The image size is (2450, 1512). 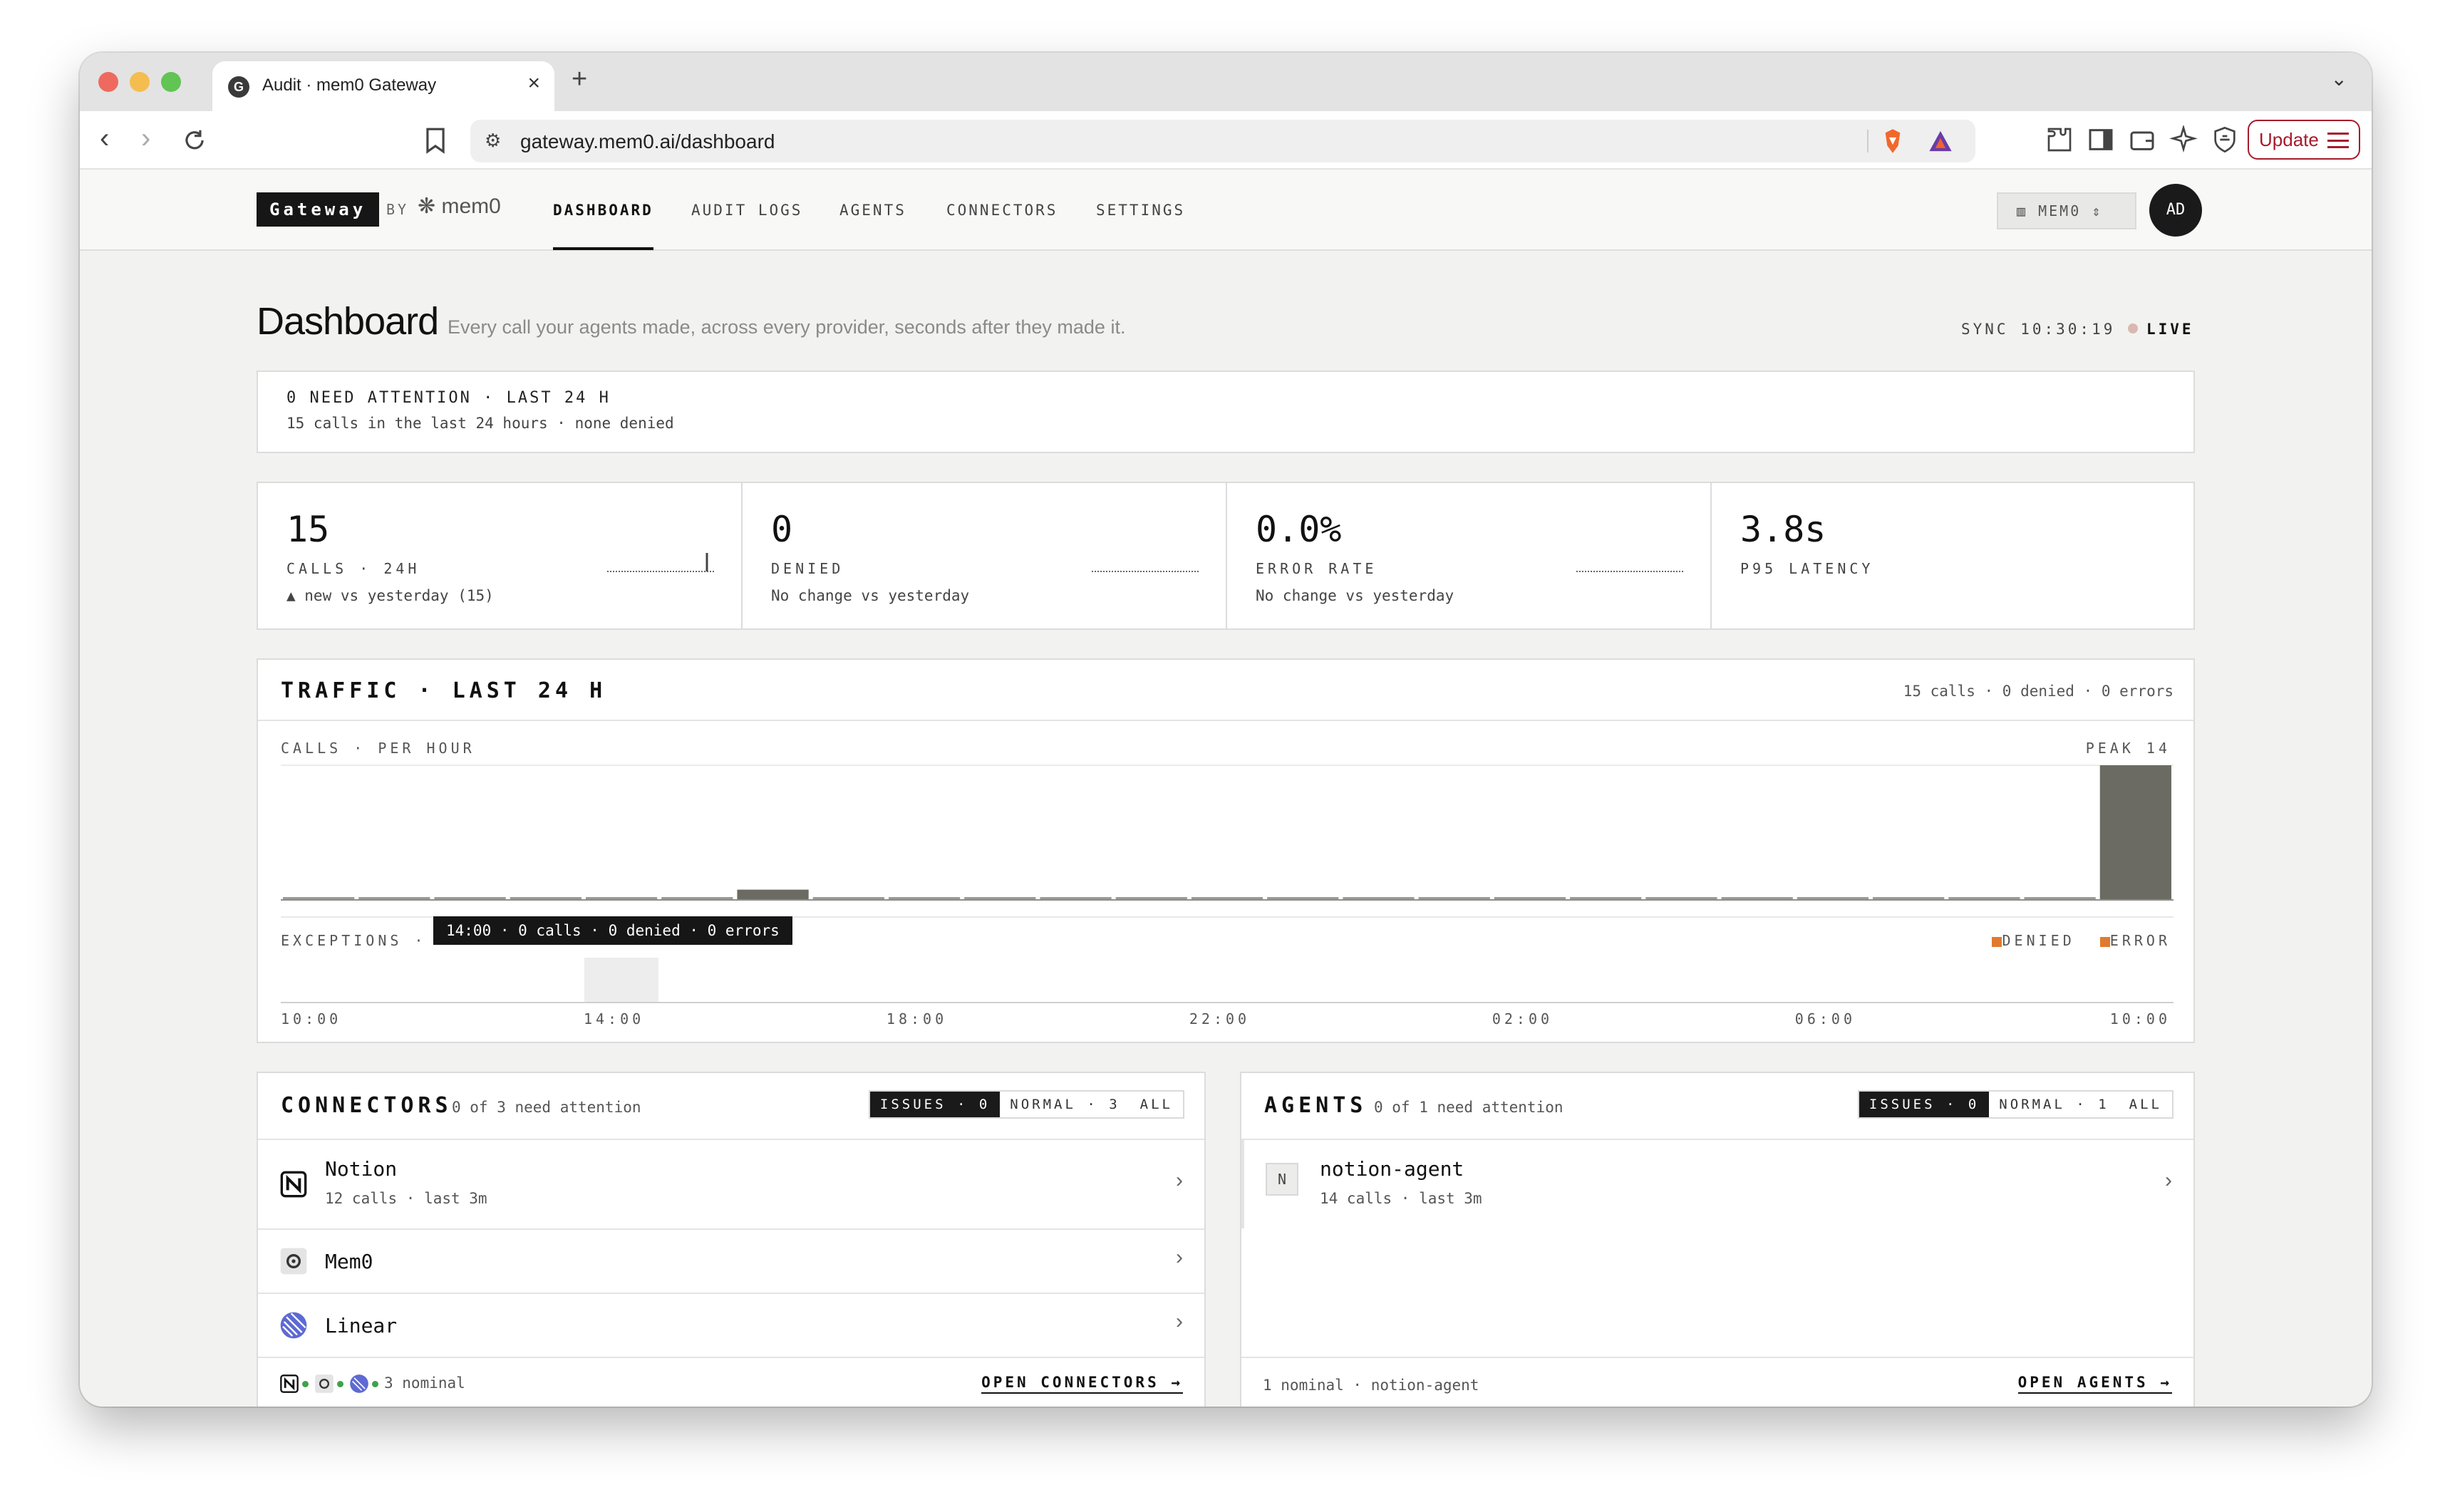 I want to click on traffic-bar-chart, so click(x=1227, y=833).